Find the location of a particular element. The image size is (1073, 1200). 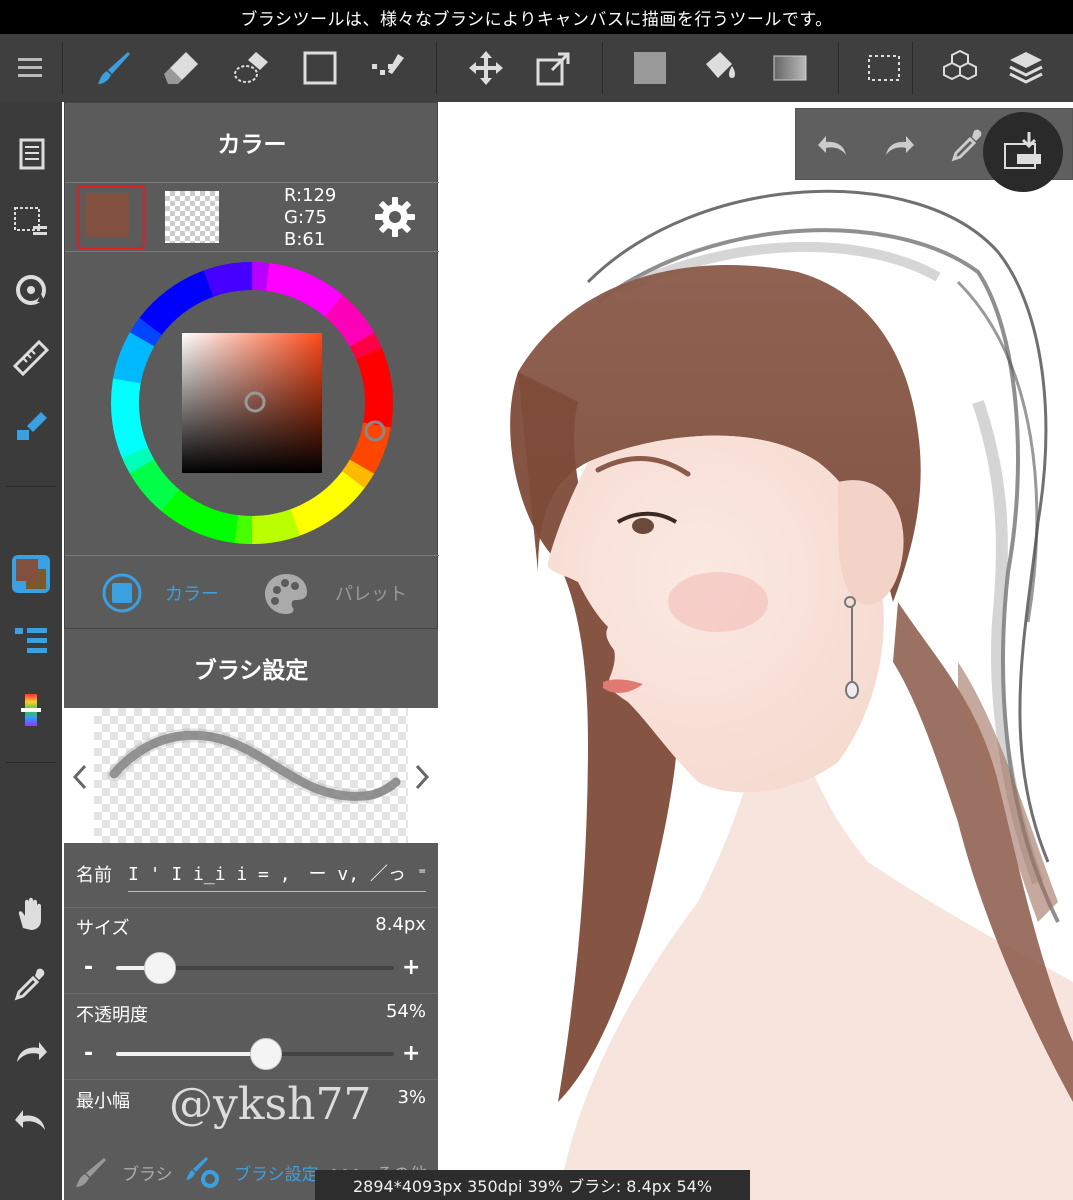

chevron-left-icon is located at coordinates (79, 777).